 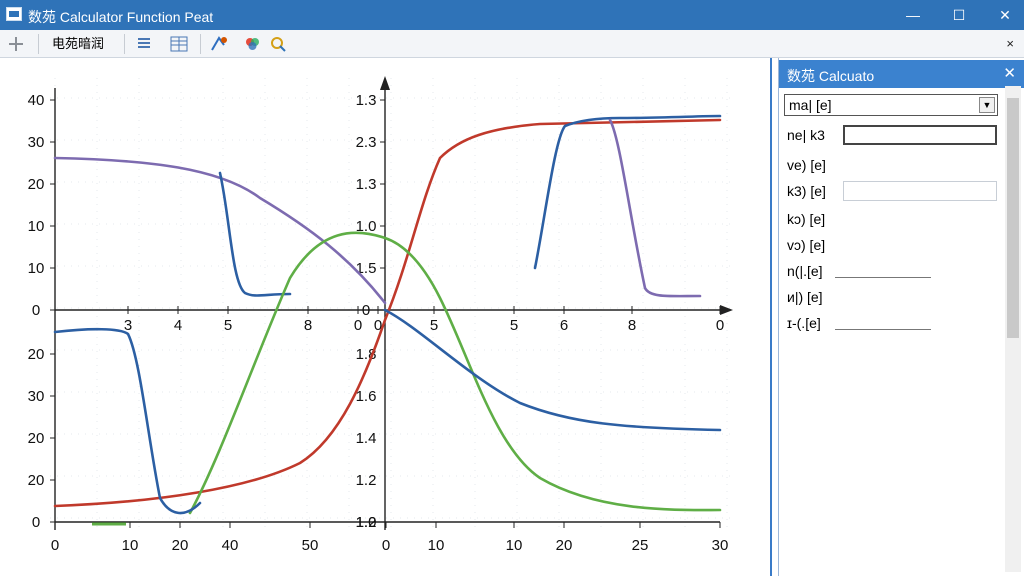 What do you see at coordinates (892, 245) in the screenshot?
I see `panel-row: vɔ) [e]` at bounding box center [892, 245].